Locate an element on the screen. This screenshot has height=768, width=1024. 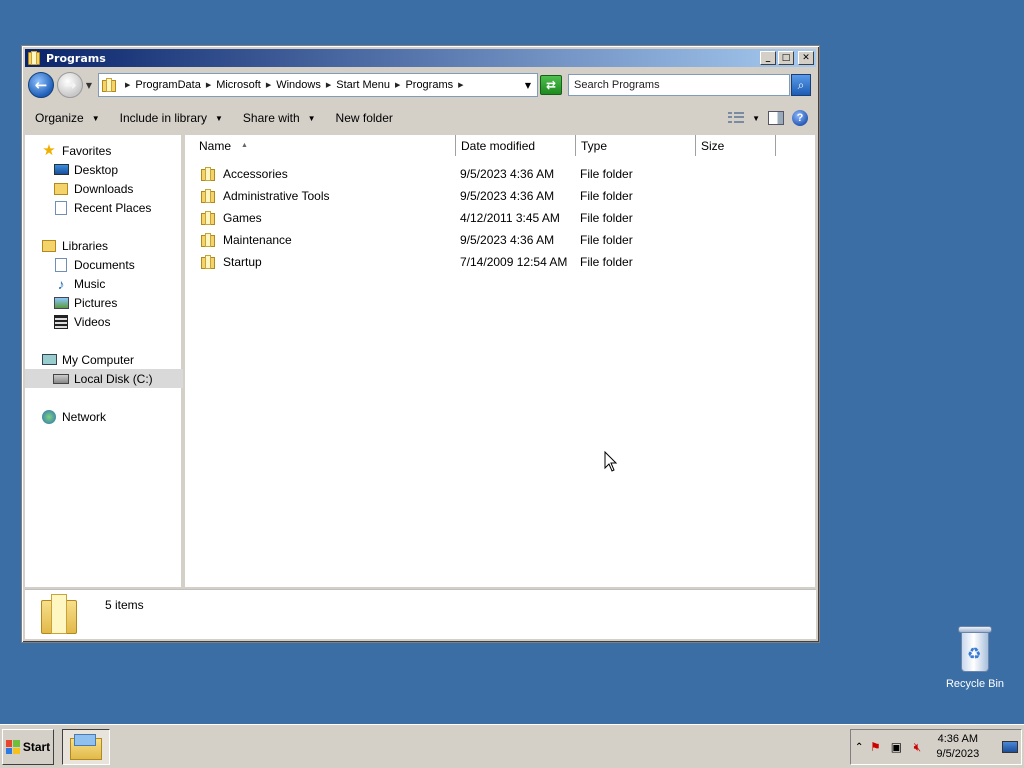
explorer-icon is located at coordinates (86, 747).